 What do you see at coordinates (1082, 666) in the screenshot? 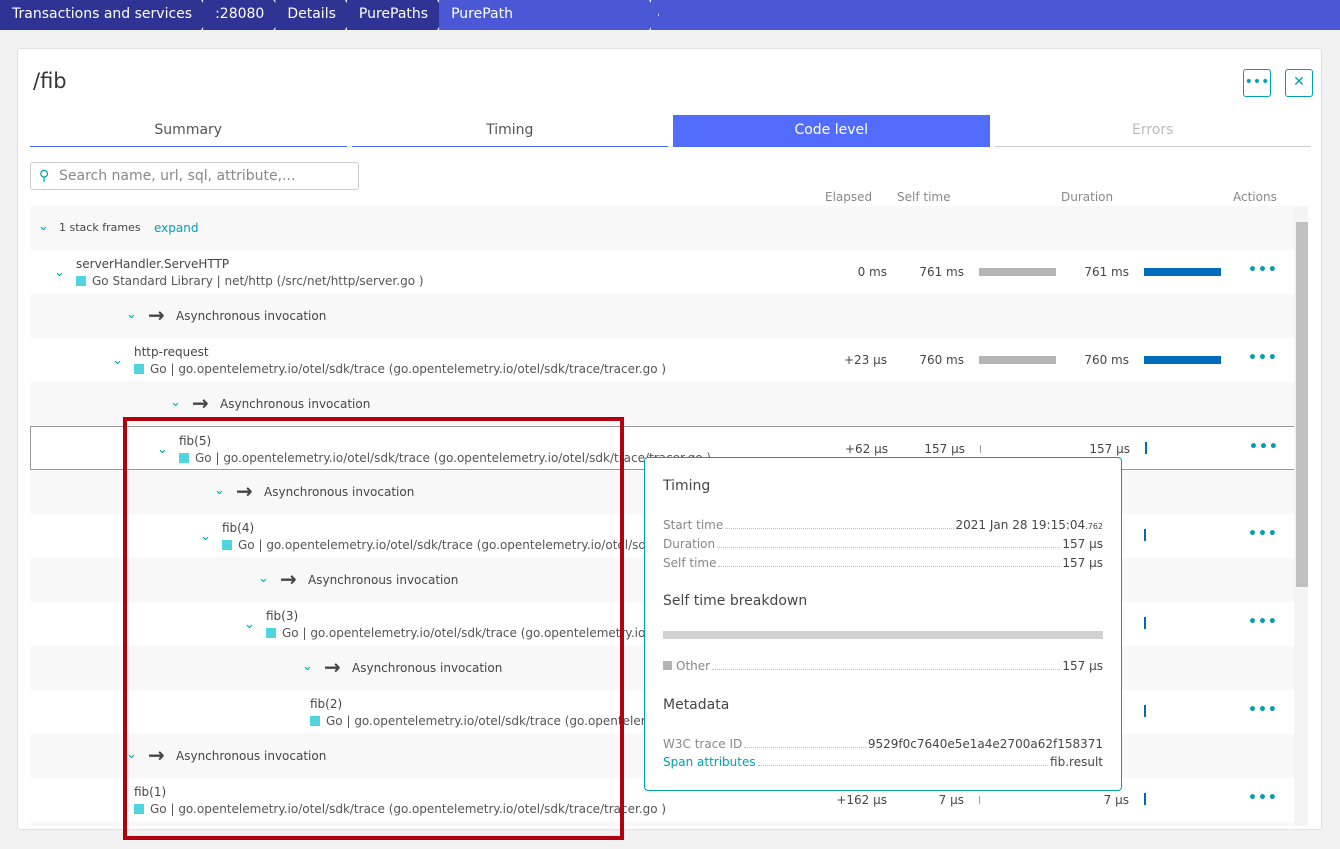
I see `other-value: 157 µs` at bounding box center [1082, 666].